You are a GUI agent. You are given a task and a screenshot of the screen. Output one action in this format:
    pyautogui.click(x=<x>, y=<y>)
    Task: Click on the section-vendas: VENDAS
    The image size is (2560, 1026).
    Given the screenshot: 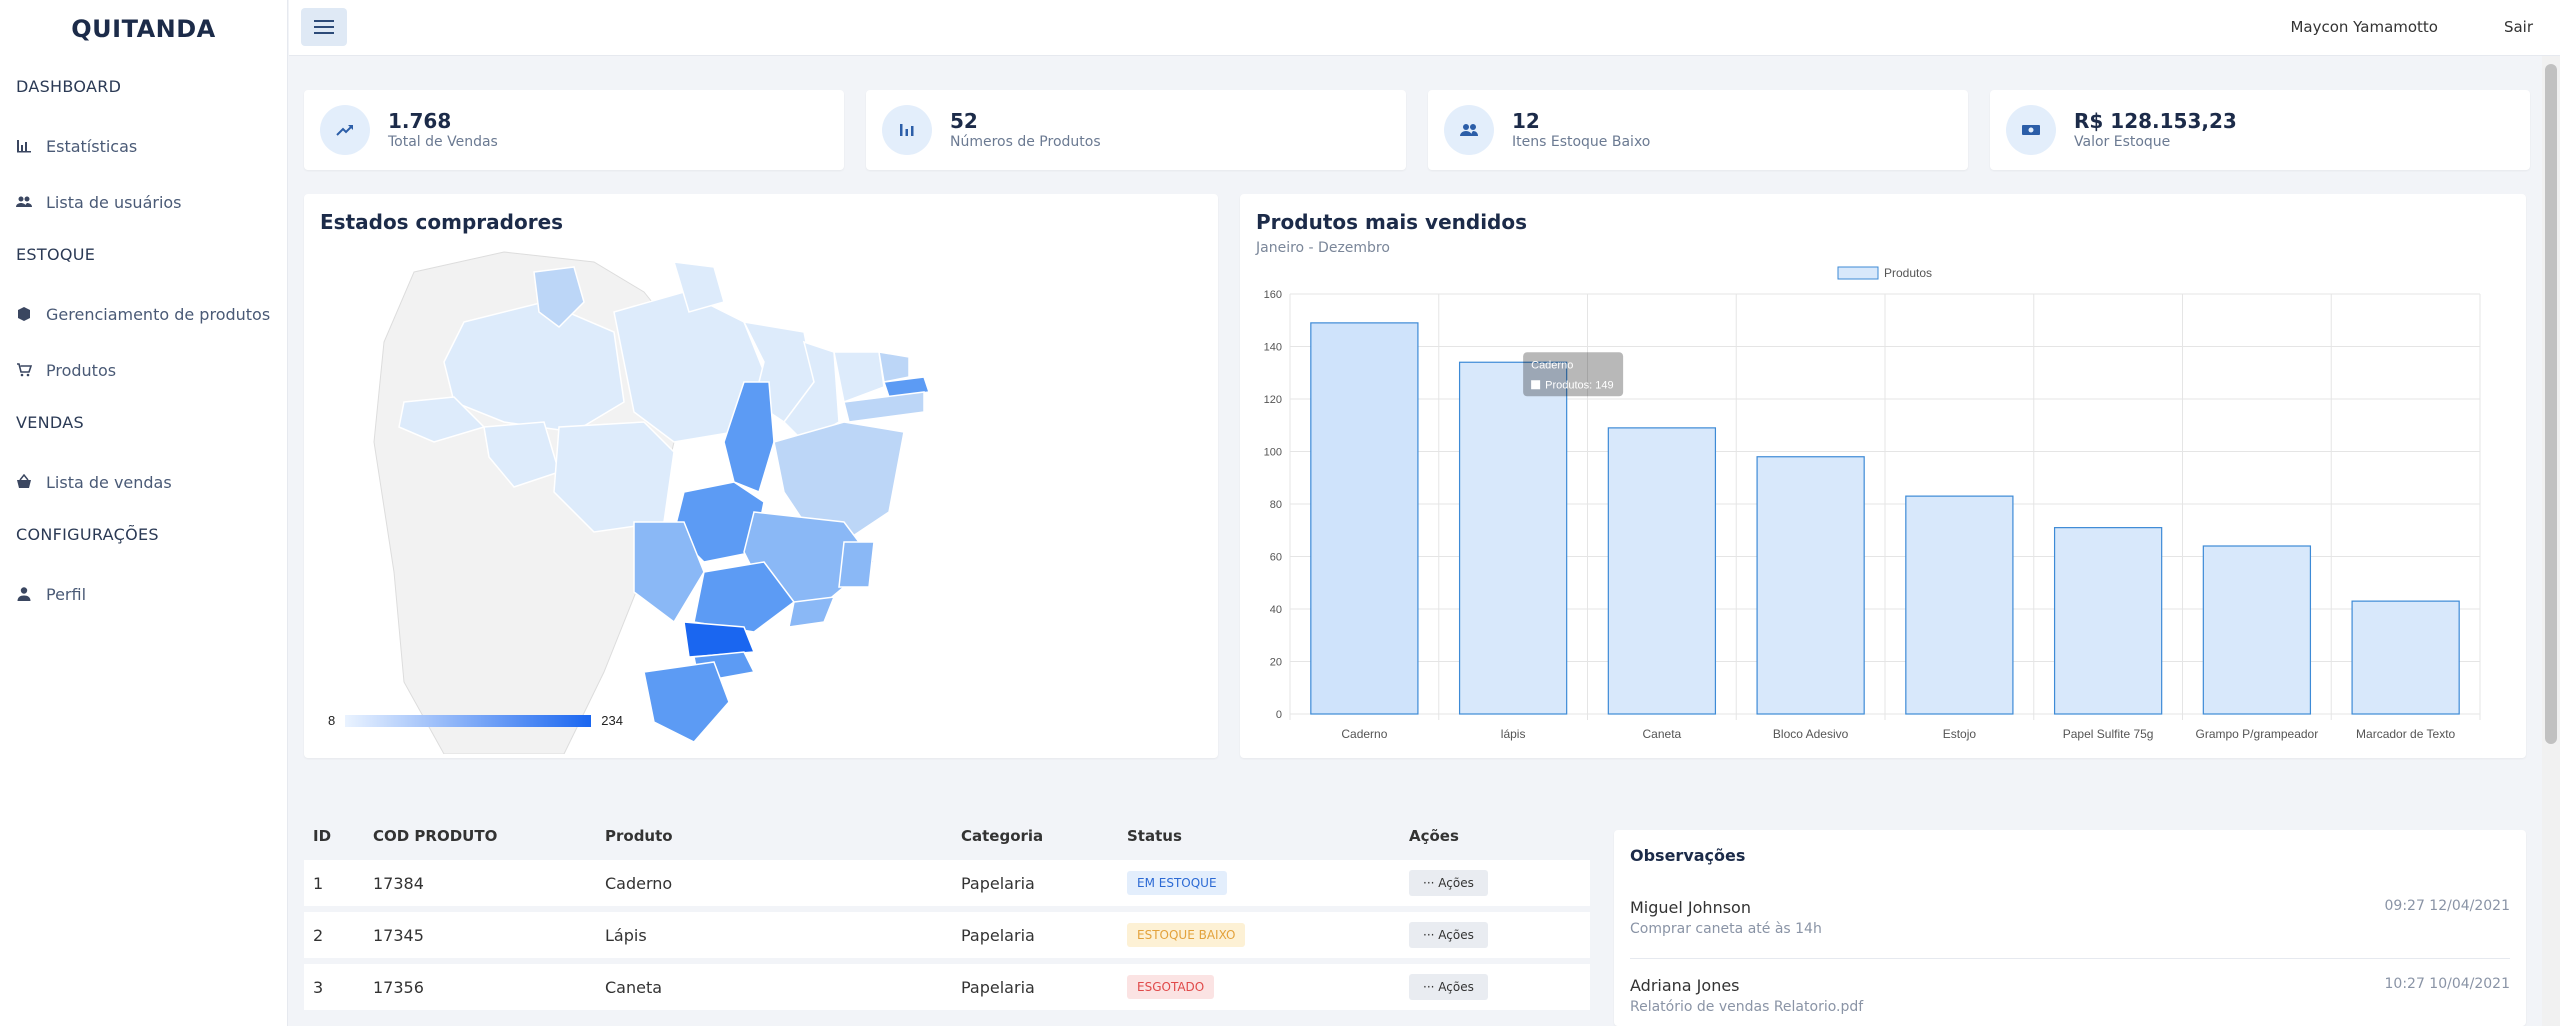 What is the action you would take?
    pyautogui.click(x=50, y=422)
    